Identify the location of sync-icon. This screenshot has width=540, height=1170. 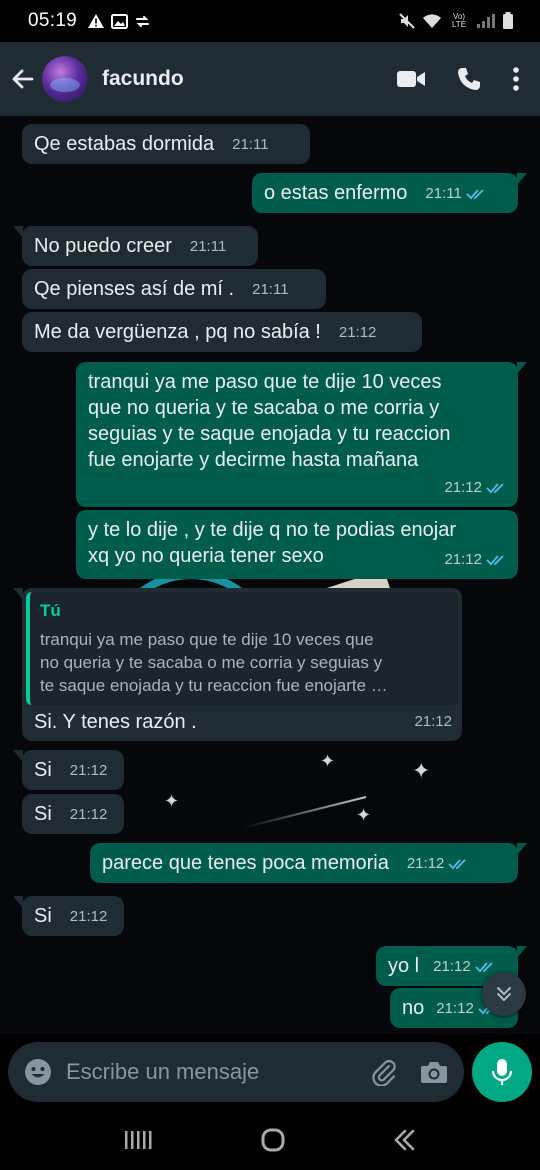
(143, 21).